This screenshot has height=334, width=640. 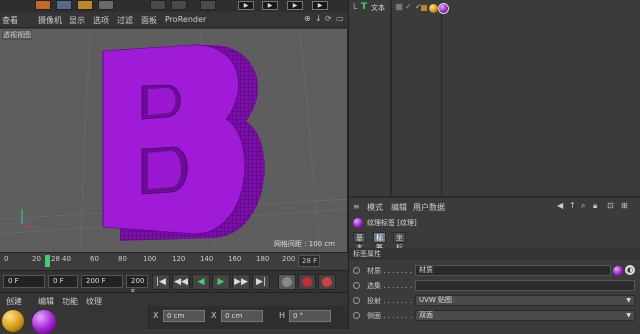 What do you see at coordinates (207, 259) in the screenshot?
I see `tick-label: 140` at bounding box center [207, 259].